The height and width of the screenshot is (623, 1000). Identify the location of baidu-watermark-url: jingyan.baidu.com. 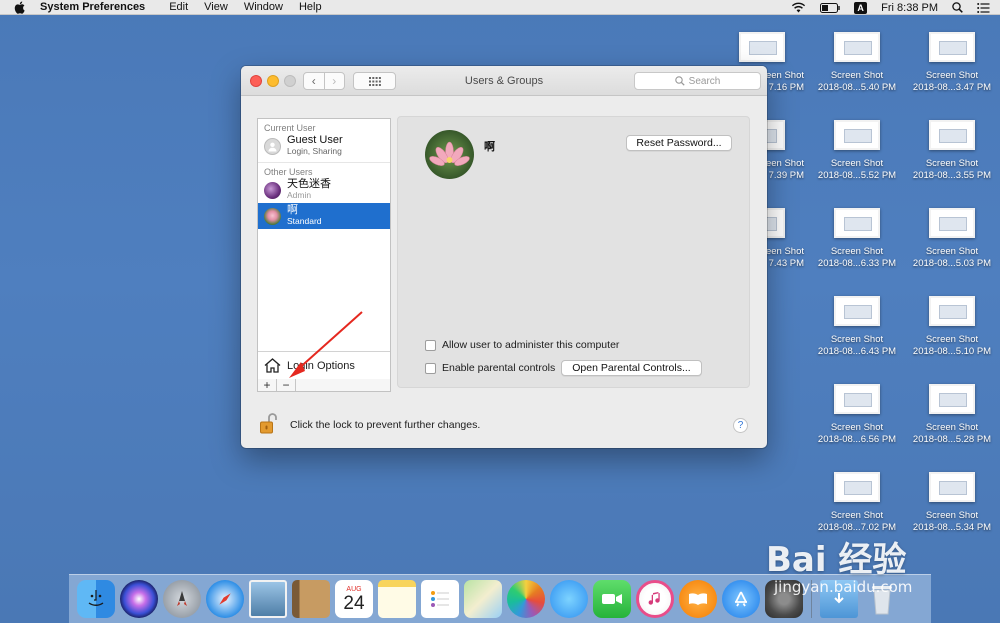
(843, 587).